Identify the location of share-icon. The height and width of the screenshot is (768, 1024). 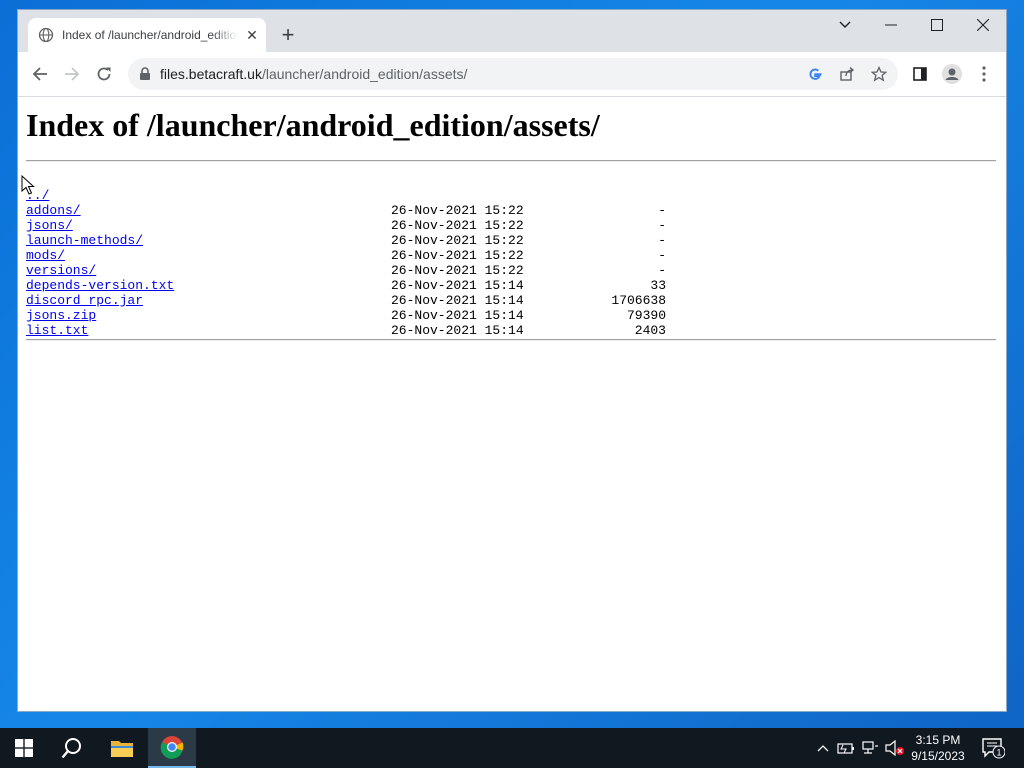
(847, 74).